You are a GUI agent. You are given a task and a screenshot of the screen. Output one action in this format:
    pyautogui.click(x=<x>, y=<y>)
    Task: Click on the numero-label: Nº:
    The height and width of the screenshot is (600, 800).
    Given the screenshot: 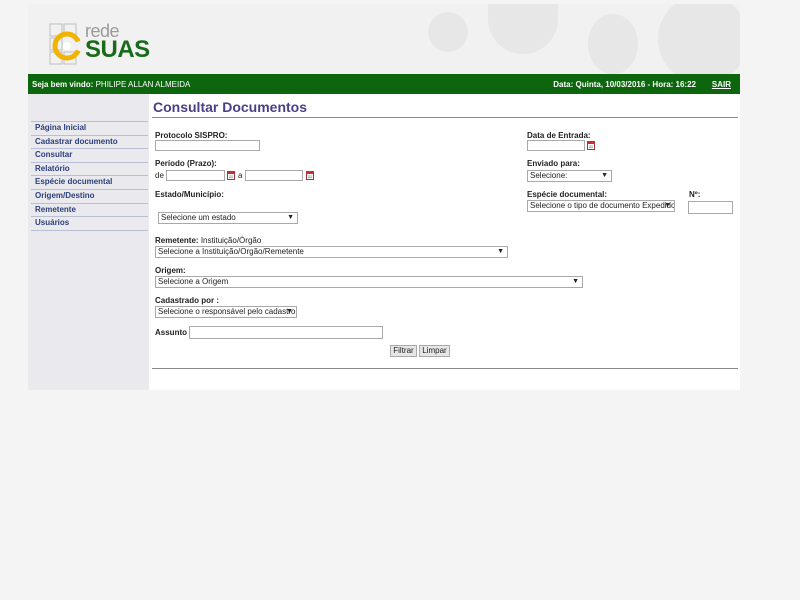 What is the action you would take?
    pyautogui.click(x=695, y=194)
    